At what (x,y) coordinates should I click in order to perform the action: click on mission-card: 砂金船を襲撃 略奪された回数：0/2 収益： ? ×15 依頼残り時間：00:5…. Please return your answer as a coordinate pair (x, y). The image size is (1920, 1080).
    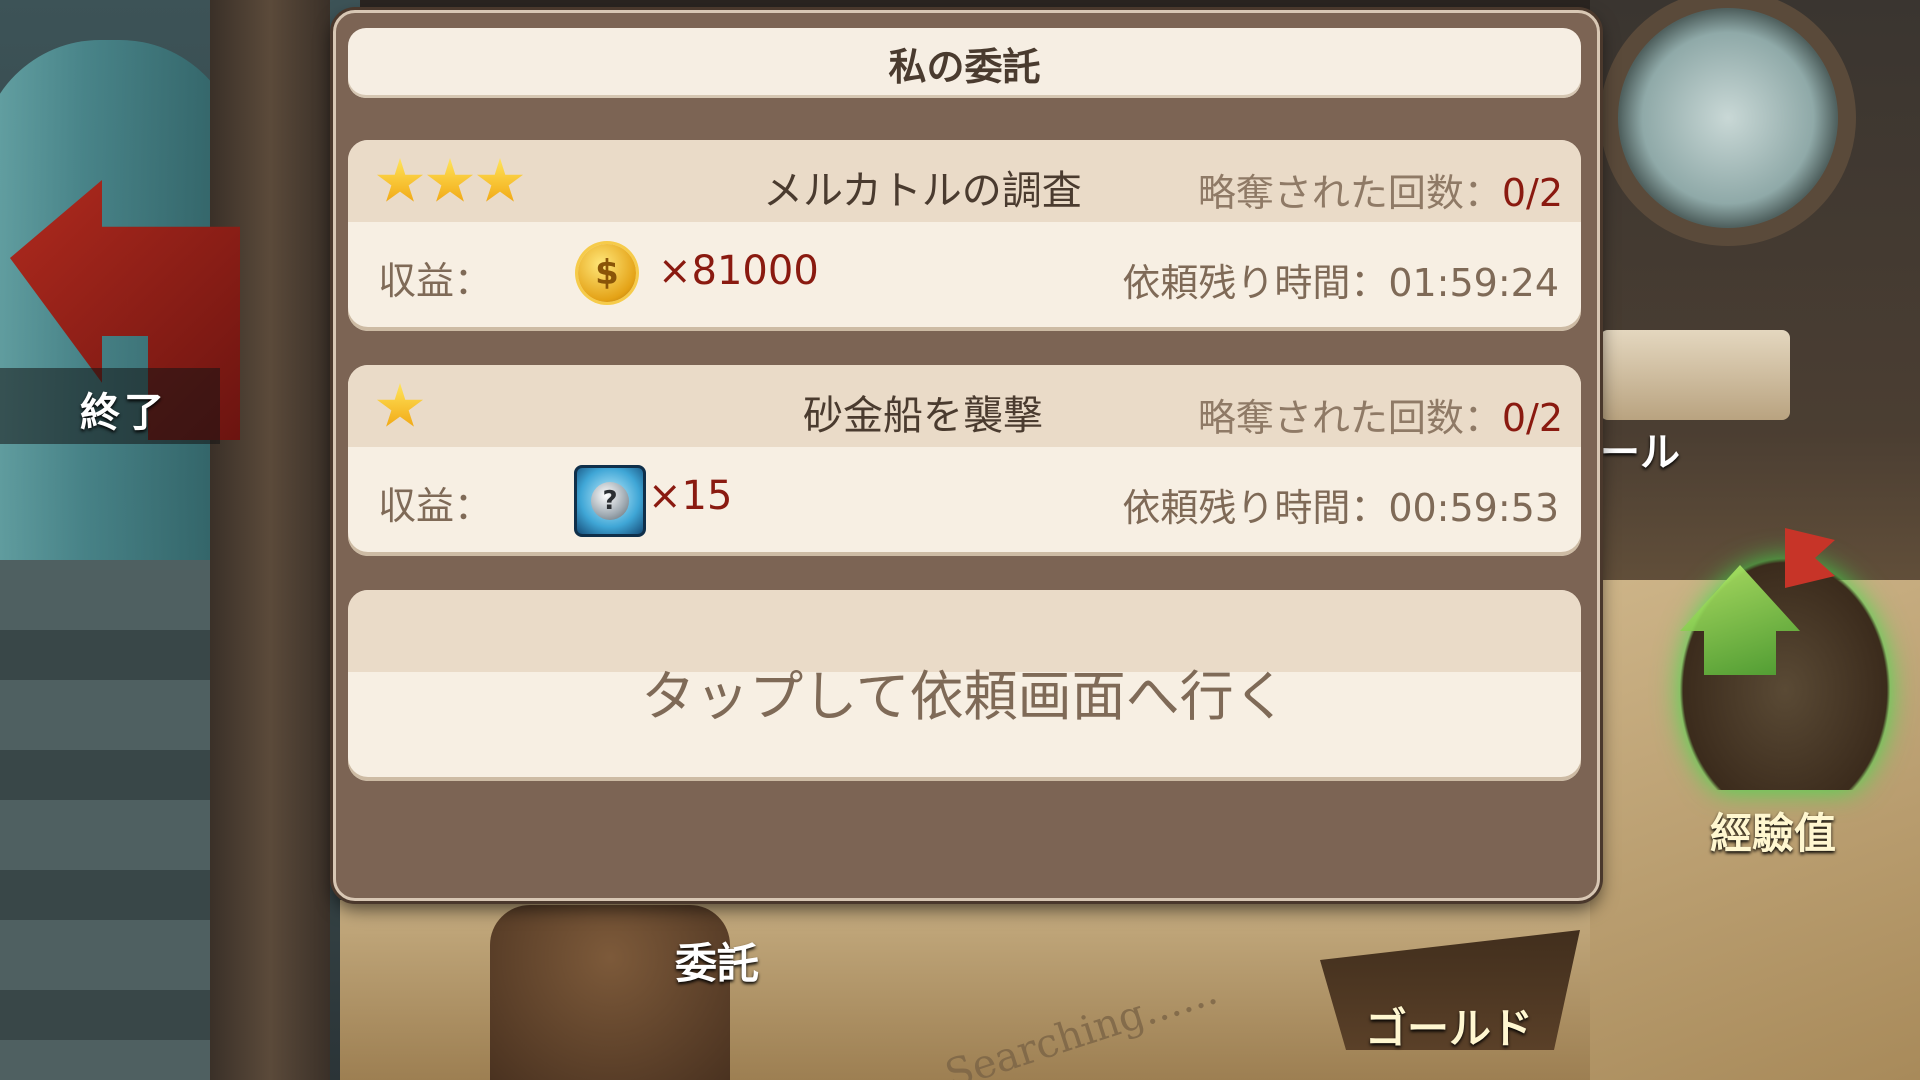
    Looking at the image, I should click on (964, 460).